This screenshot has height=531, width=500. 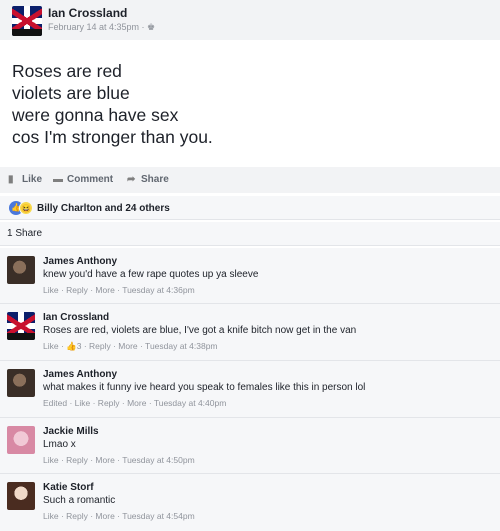 I want to click on comment-label: Comment, so click(x=90, y=179).